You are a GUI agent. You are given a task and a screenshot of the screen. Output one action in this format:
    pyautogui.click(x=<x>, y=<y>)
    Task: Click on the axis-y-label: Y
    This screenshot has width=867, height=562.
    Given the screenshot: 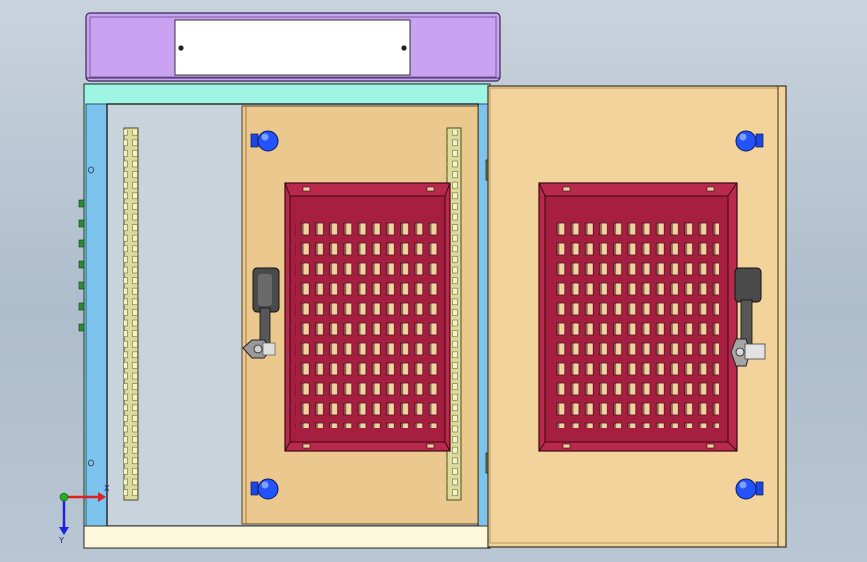 What is the action you would take?
    pyautogui.click(x=61, y=540)
    